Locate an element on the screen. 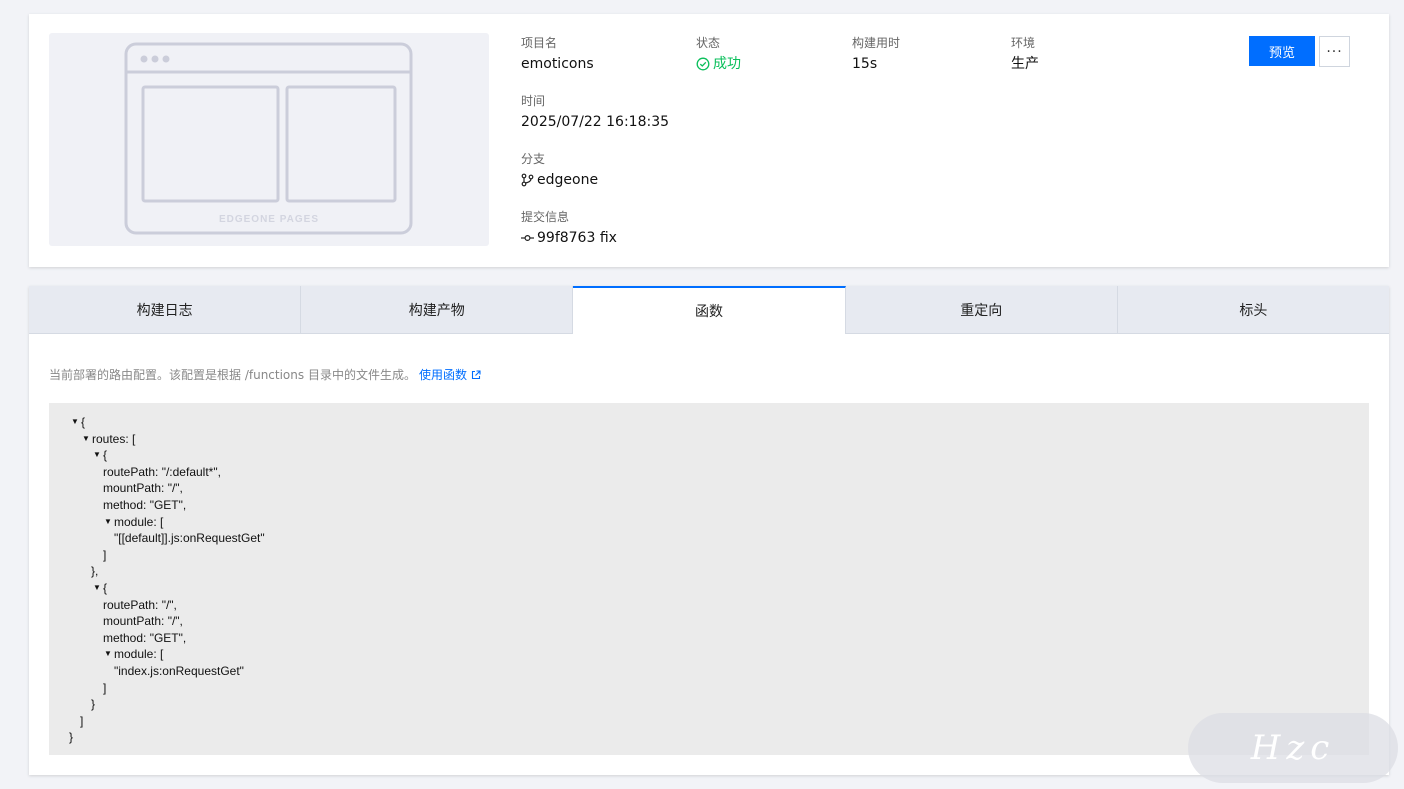  build-time-field: 构建用时 15s is located at coordinates (876, 54).